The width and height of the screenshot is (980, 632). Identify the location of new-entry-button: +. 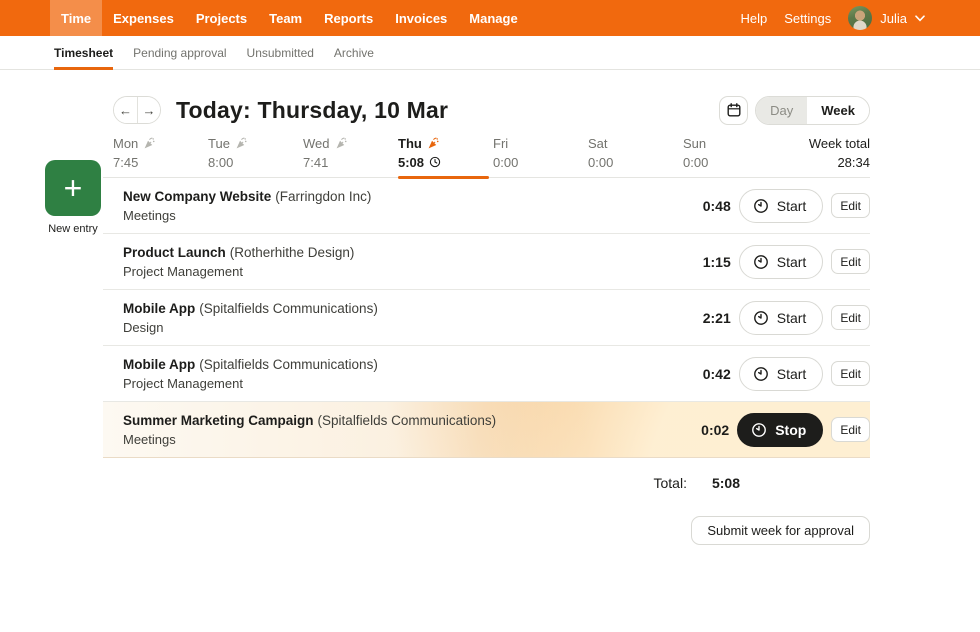
(73, 188).